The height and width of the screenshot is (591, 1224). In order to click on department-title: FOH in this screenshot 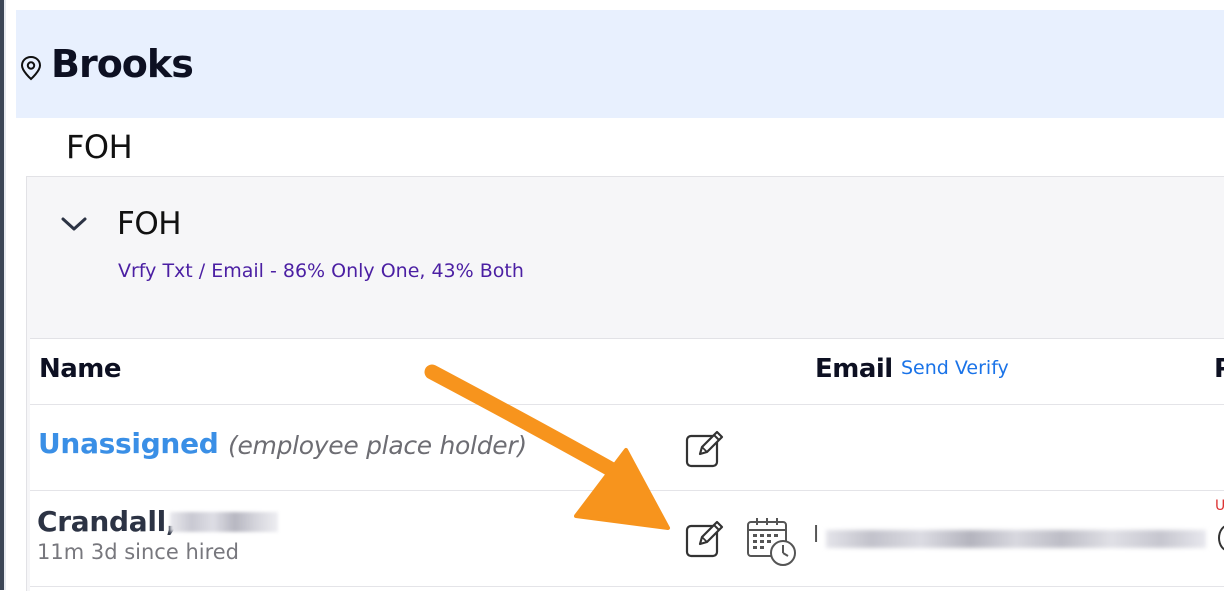, I will do `click(99, 147)`.